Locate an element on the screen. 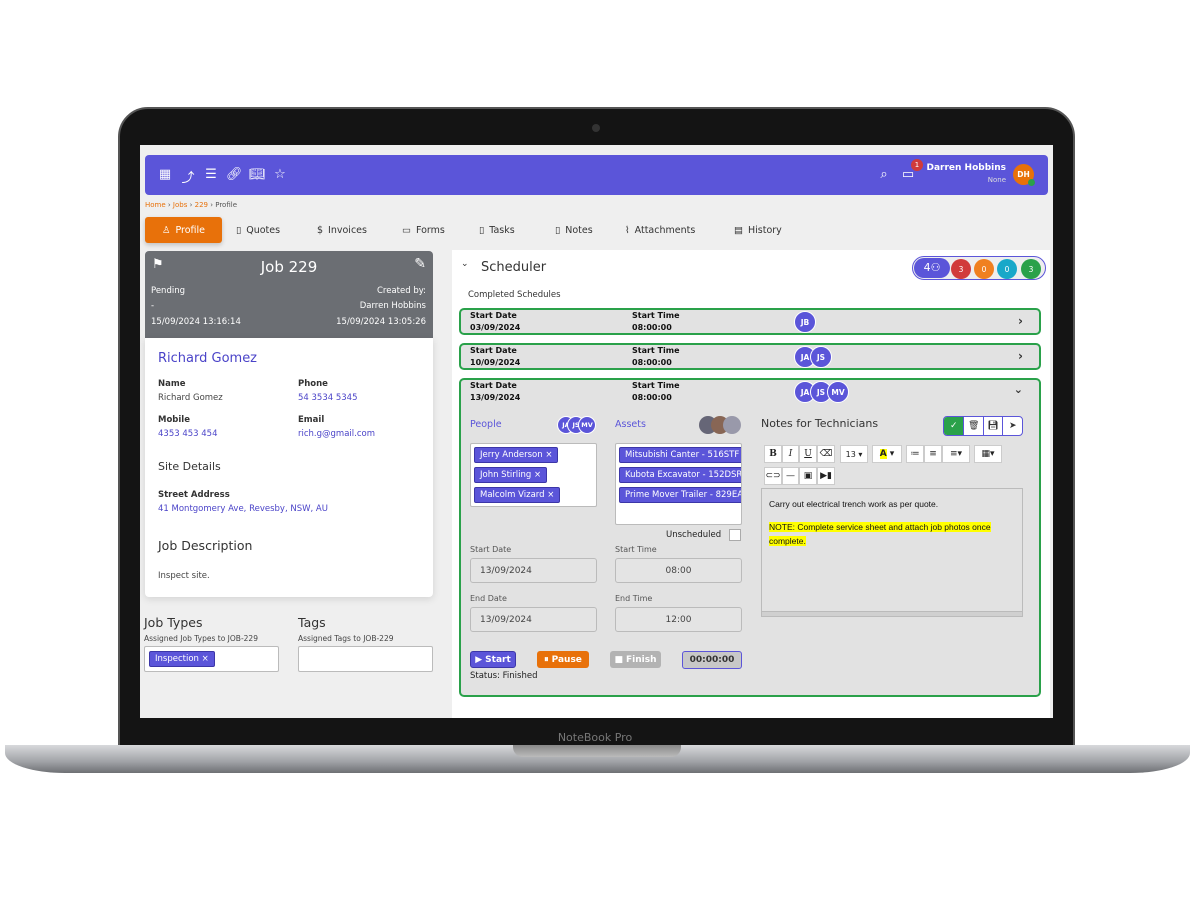 The image size is (1200, 900). numbered-list-icon: ≡ is located at coordinates (933, 454).